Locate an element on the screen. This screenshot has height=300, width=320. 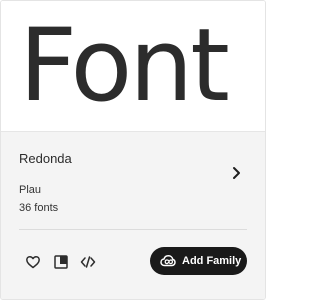
chevron-right-icon is located at coordinates (237, 173).